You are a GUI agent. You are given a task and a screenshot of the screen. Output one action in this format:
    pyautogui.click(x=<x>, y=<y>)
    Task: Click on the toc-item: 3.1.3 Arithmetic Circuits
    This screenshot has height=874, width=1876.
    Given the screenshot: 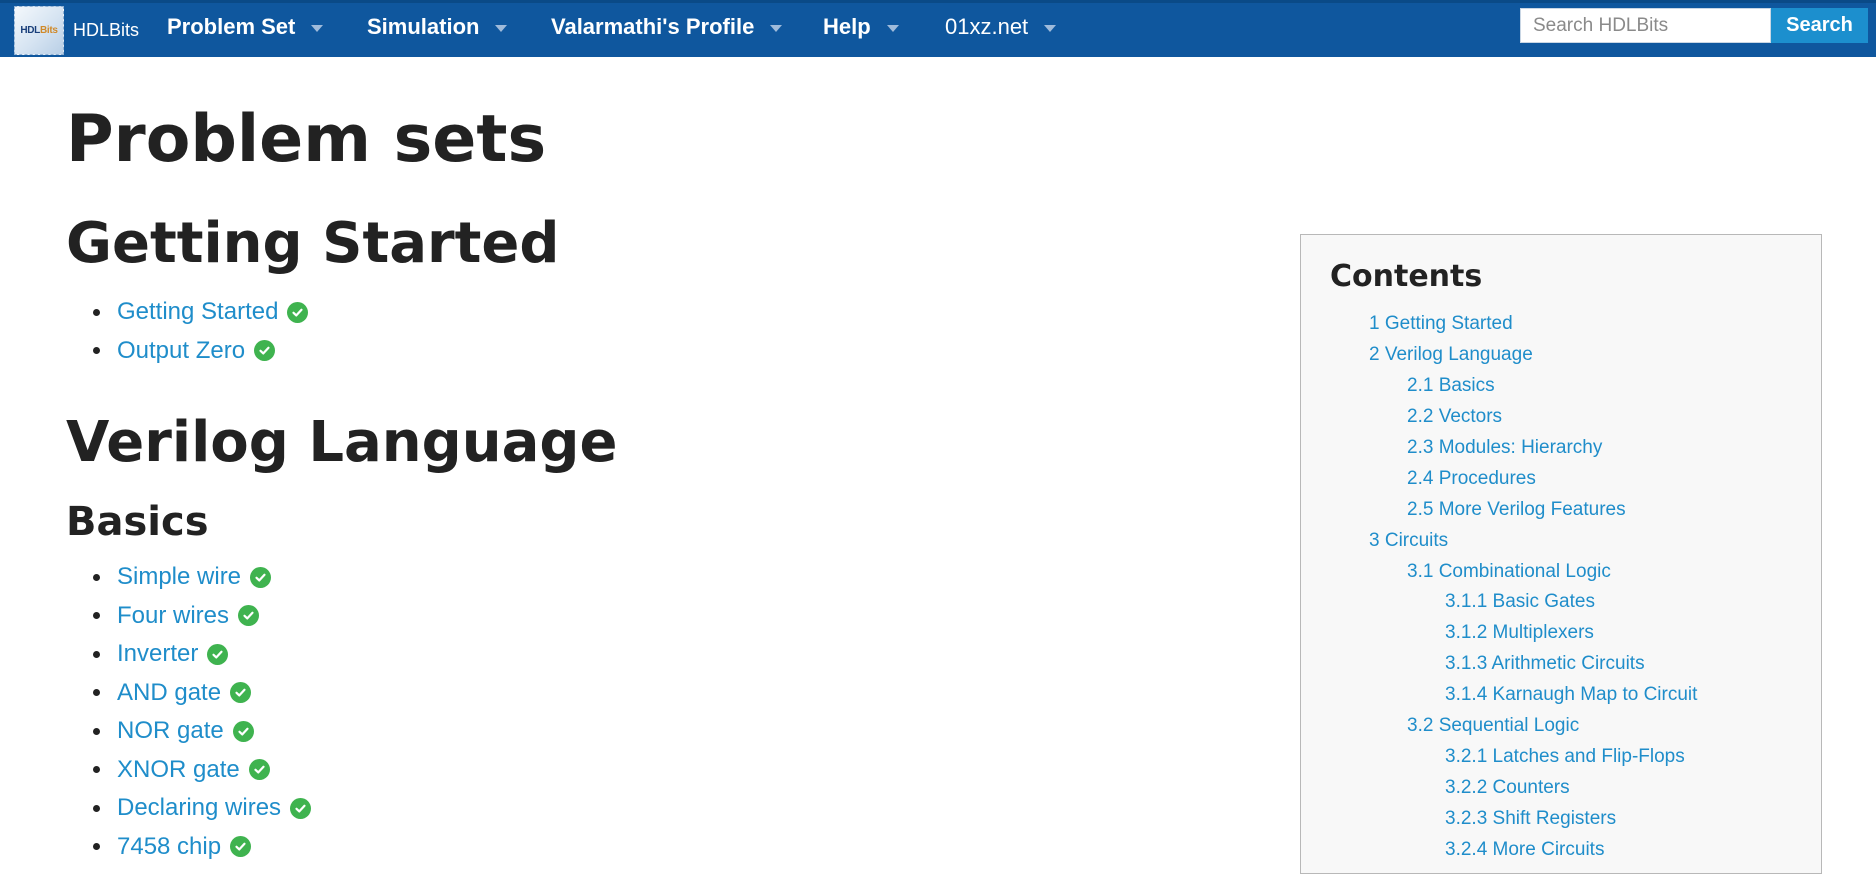 What is the action you would take?
    pyautogui.click(x=1561, y=664)
    